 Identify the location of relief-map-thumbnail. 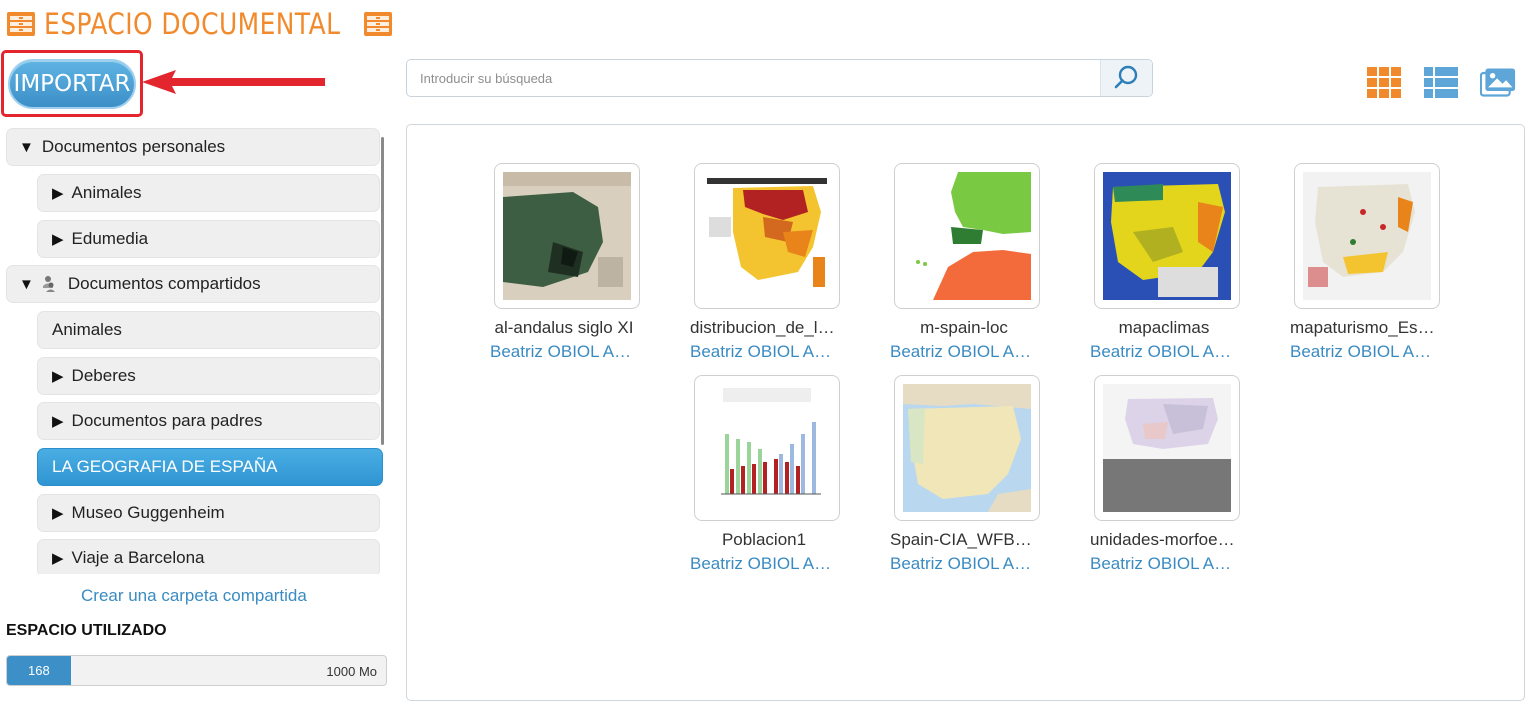
(1167, 448).